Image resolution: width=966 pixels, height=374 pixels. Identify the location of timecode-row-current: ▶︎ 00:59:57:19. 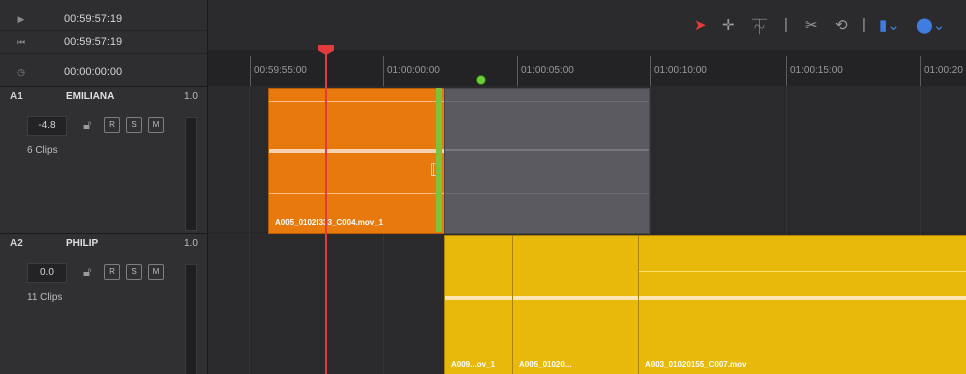
(103, 19).